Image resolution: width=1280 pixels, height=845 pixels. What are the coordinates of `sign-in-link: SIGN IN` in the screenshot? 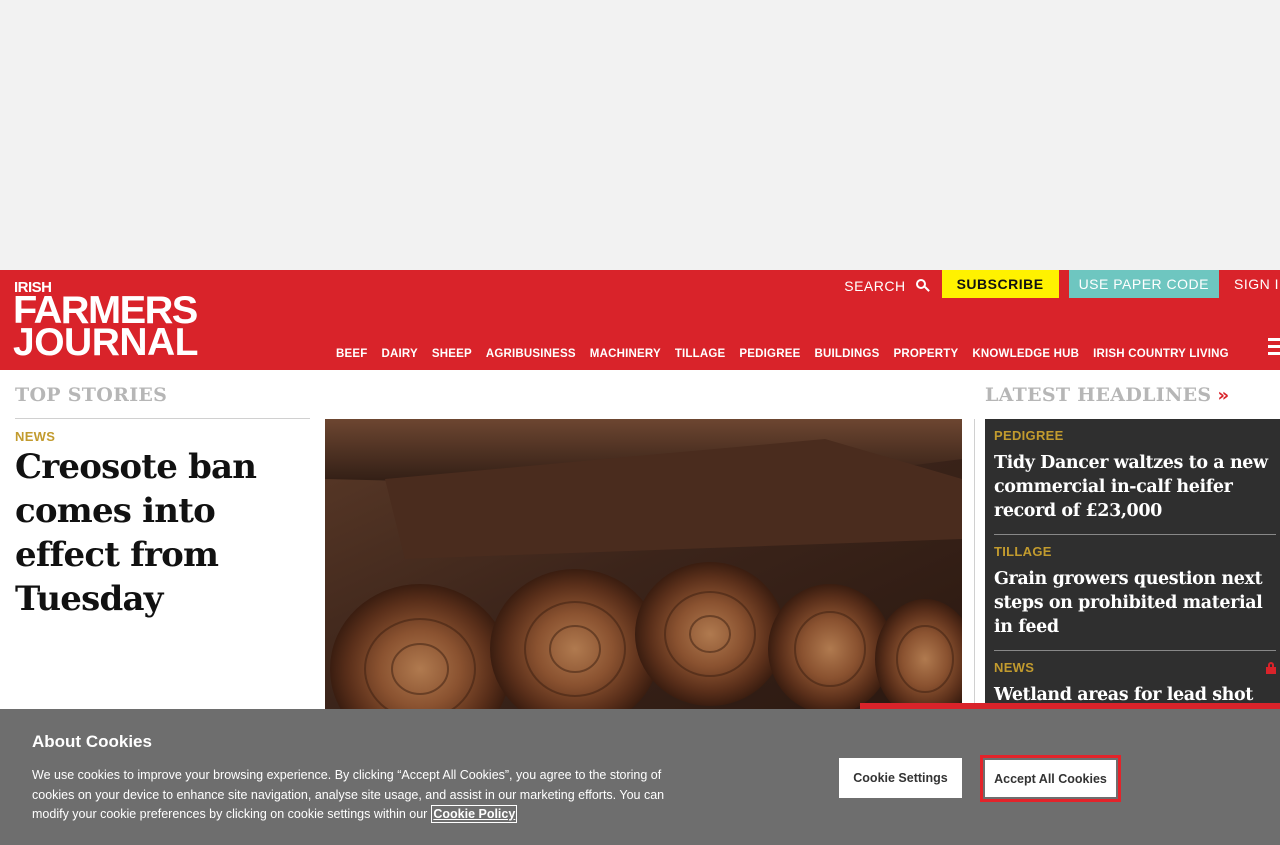 It's located at (1257, 284).